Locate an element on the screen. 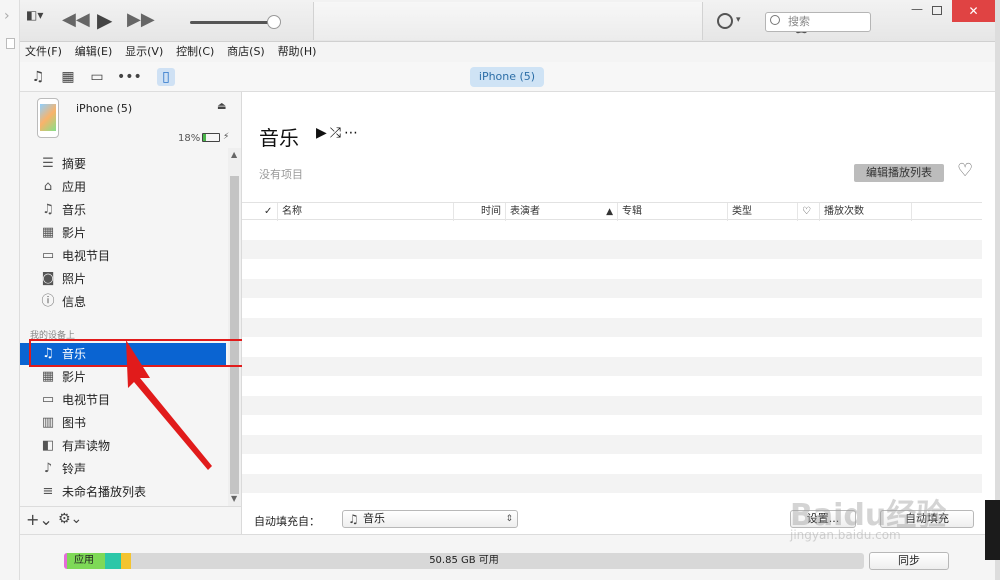 This screenshot has height=580, width=1000. scroll-up-icon: ▲ is located at coordinates (234, 154).